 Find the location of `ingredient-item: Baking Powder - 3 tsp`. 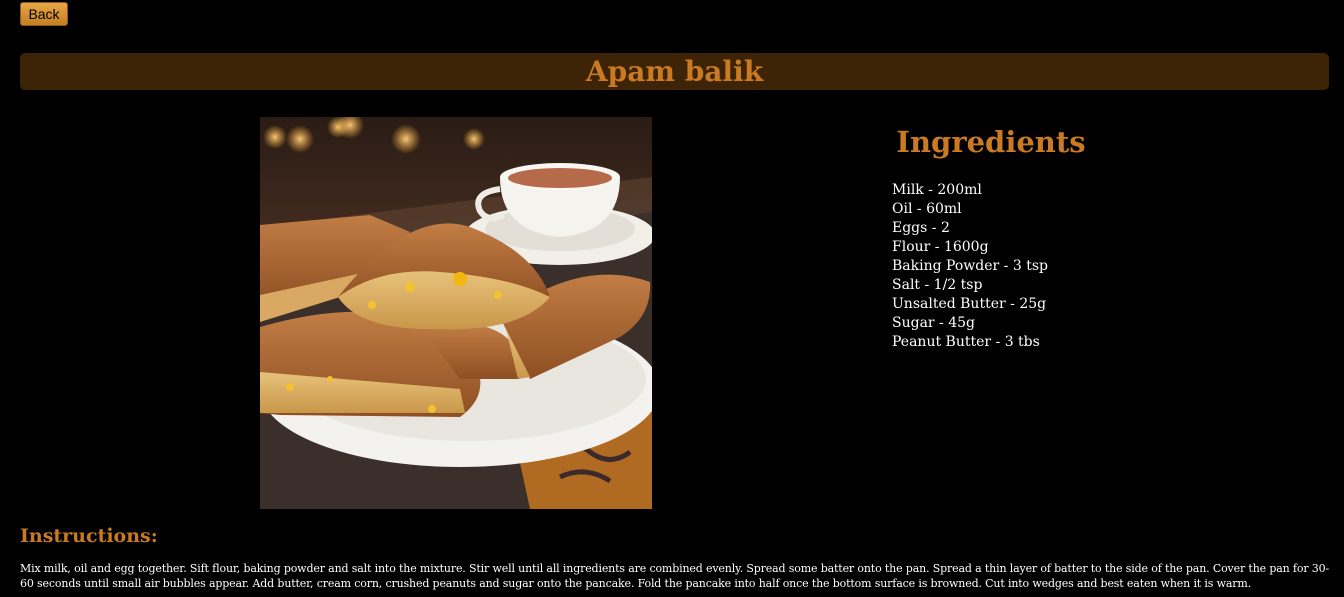

ingredient-item: Baking Powder - 3 tsp is located at coordinates (970, 266).